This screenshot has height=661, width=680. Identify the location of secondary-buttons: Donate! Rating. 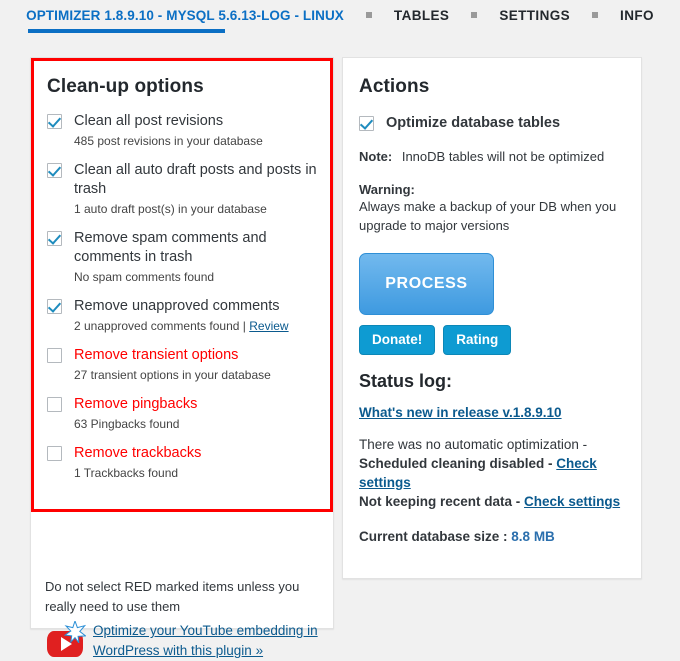
(492, 340).